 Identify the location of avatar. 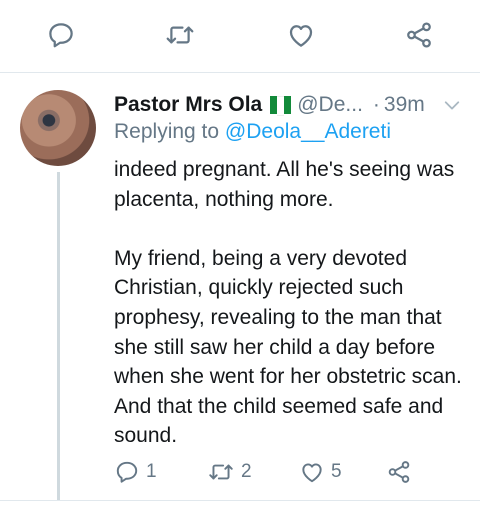
(58, 128).